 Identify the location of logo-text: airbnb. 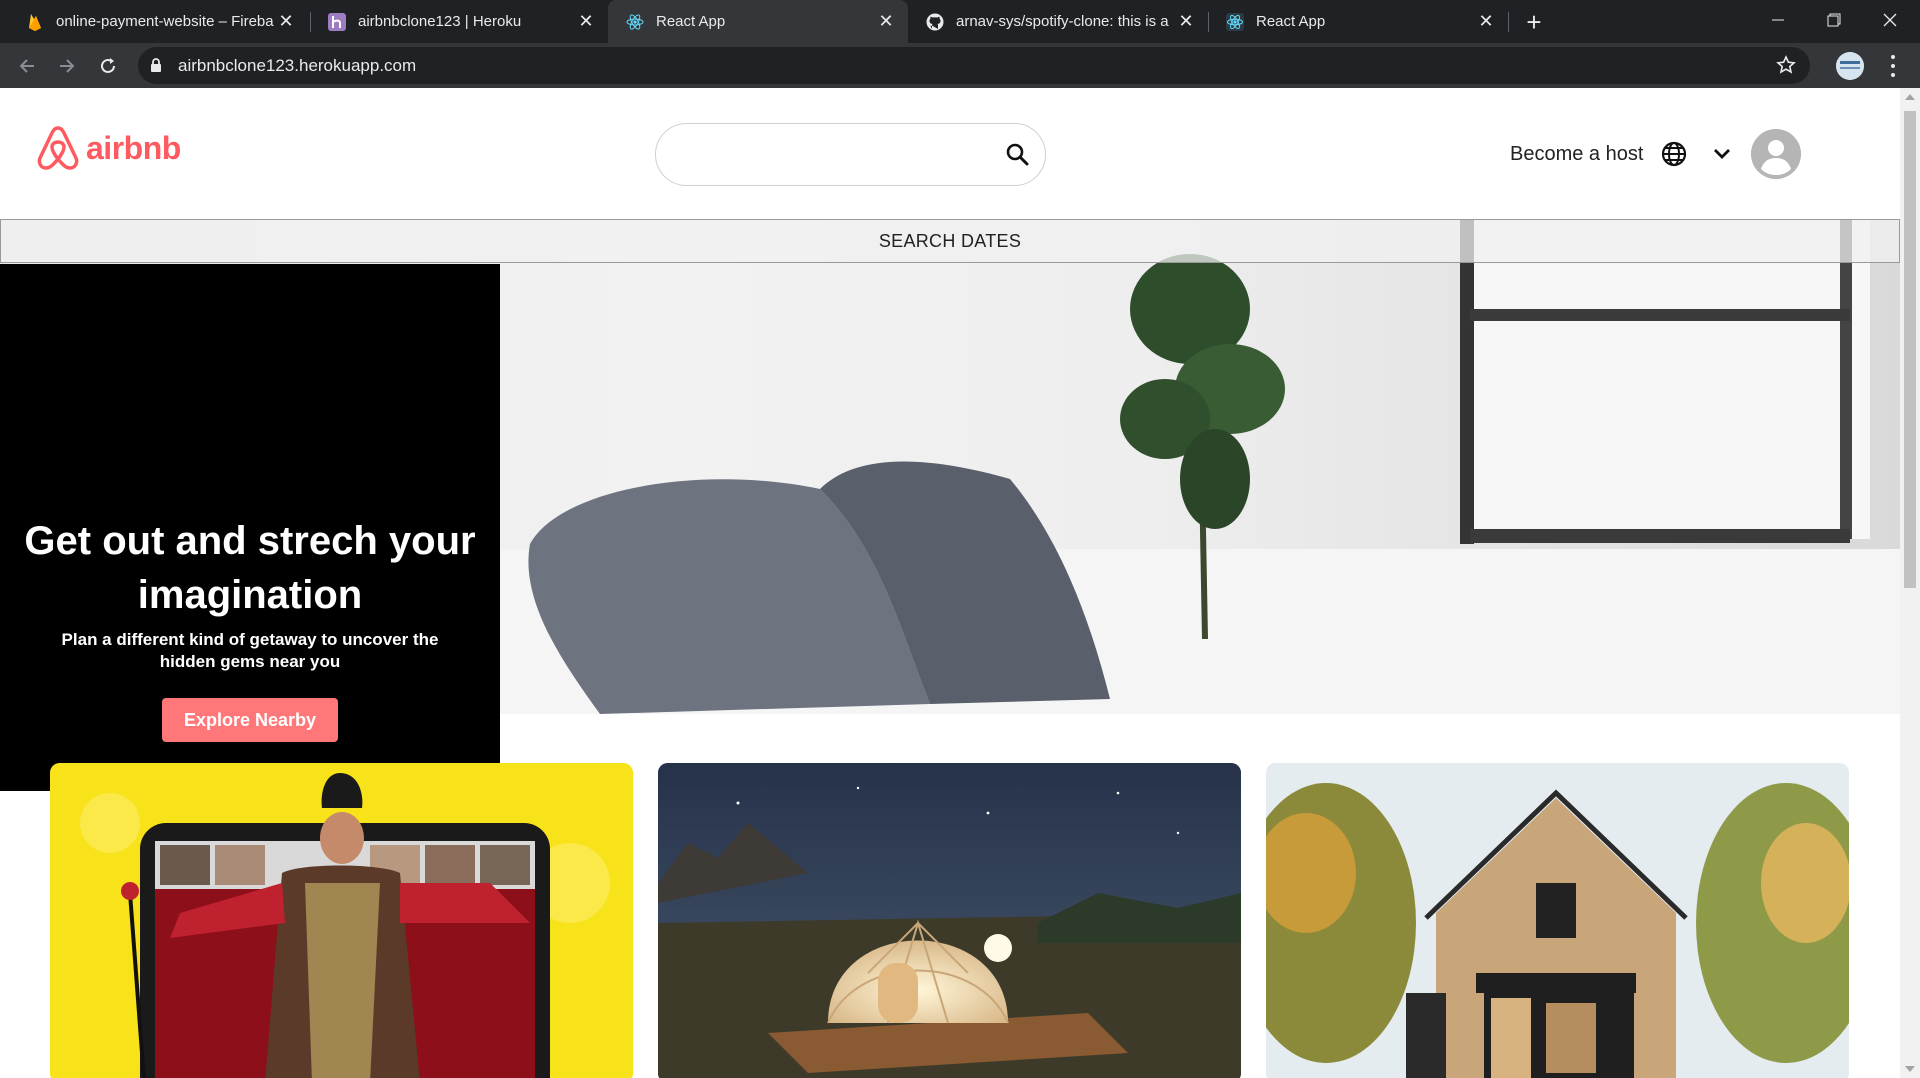
(133, 147).